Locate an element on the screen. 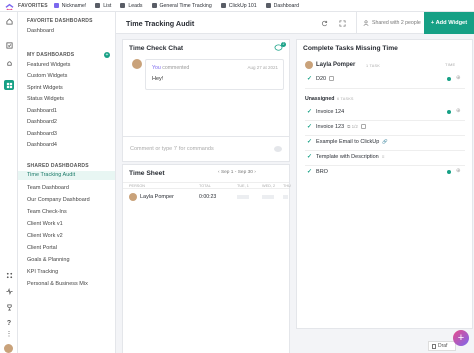 Image resolution: width=474 pixels, height=353 pixels. icon-rail: ? ⋮ is located at coordinates (9, 182).